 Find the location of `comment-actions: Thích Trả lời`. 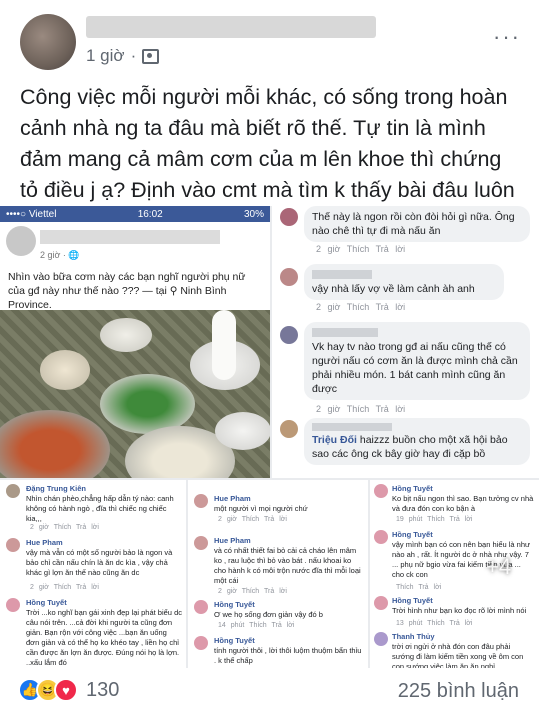

comment-actions: Thích Trả lời is located at coordinates (418, 587).